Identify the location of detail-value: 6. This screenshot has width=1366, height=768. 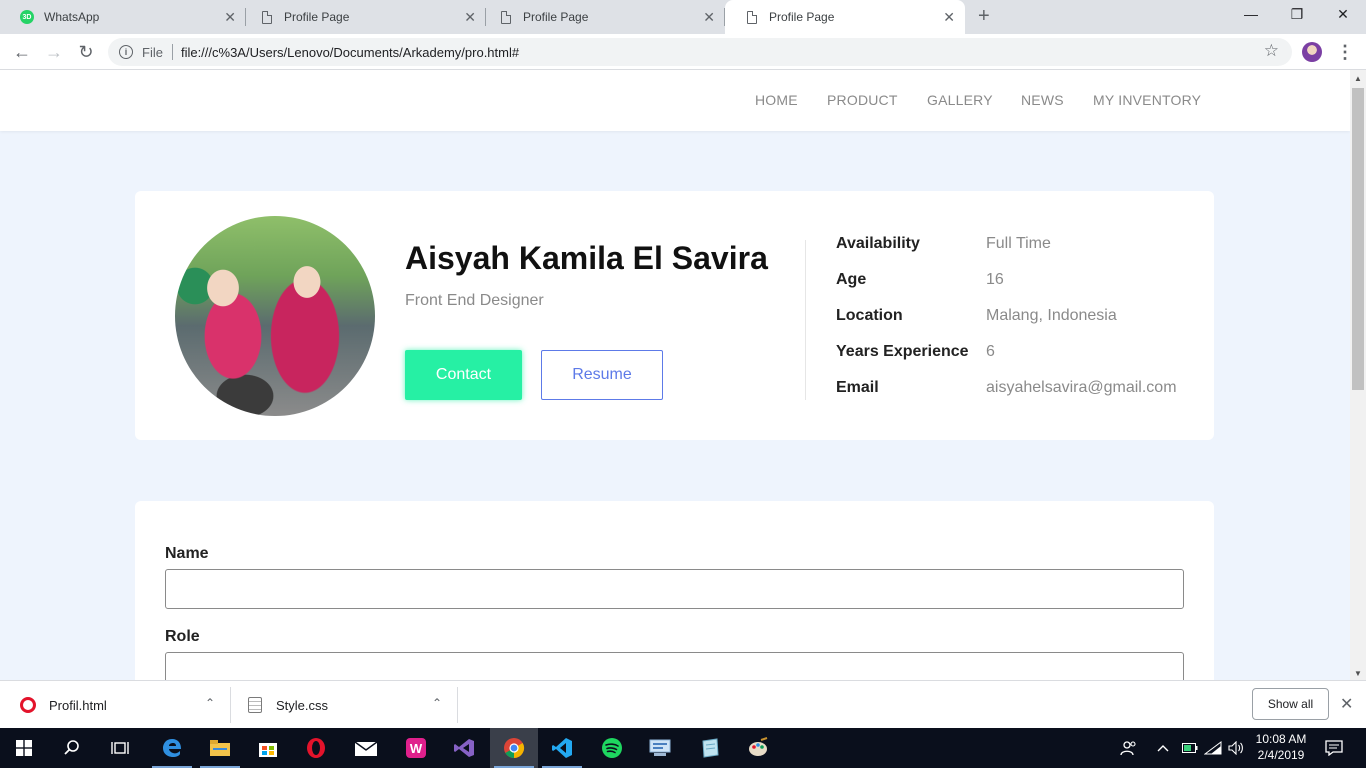
(990, 351).